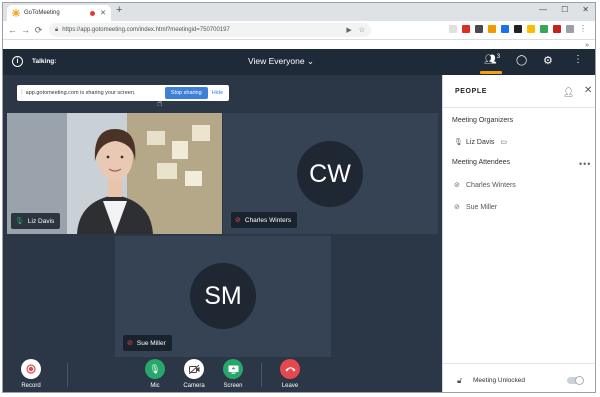 This screenshot has height=397, width=600. What do you see at coordinates (362, 30) in the screenshot?
I see `bookmark-star-icon: ☆` at bounding box center [362, 30].